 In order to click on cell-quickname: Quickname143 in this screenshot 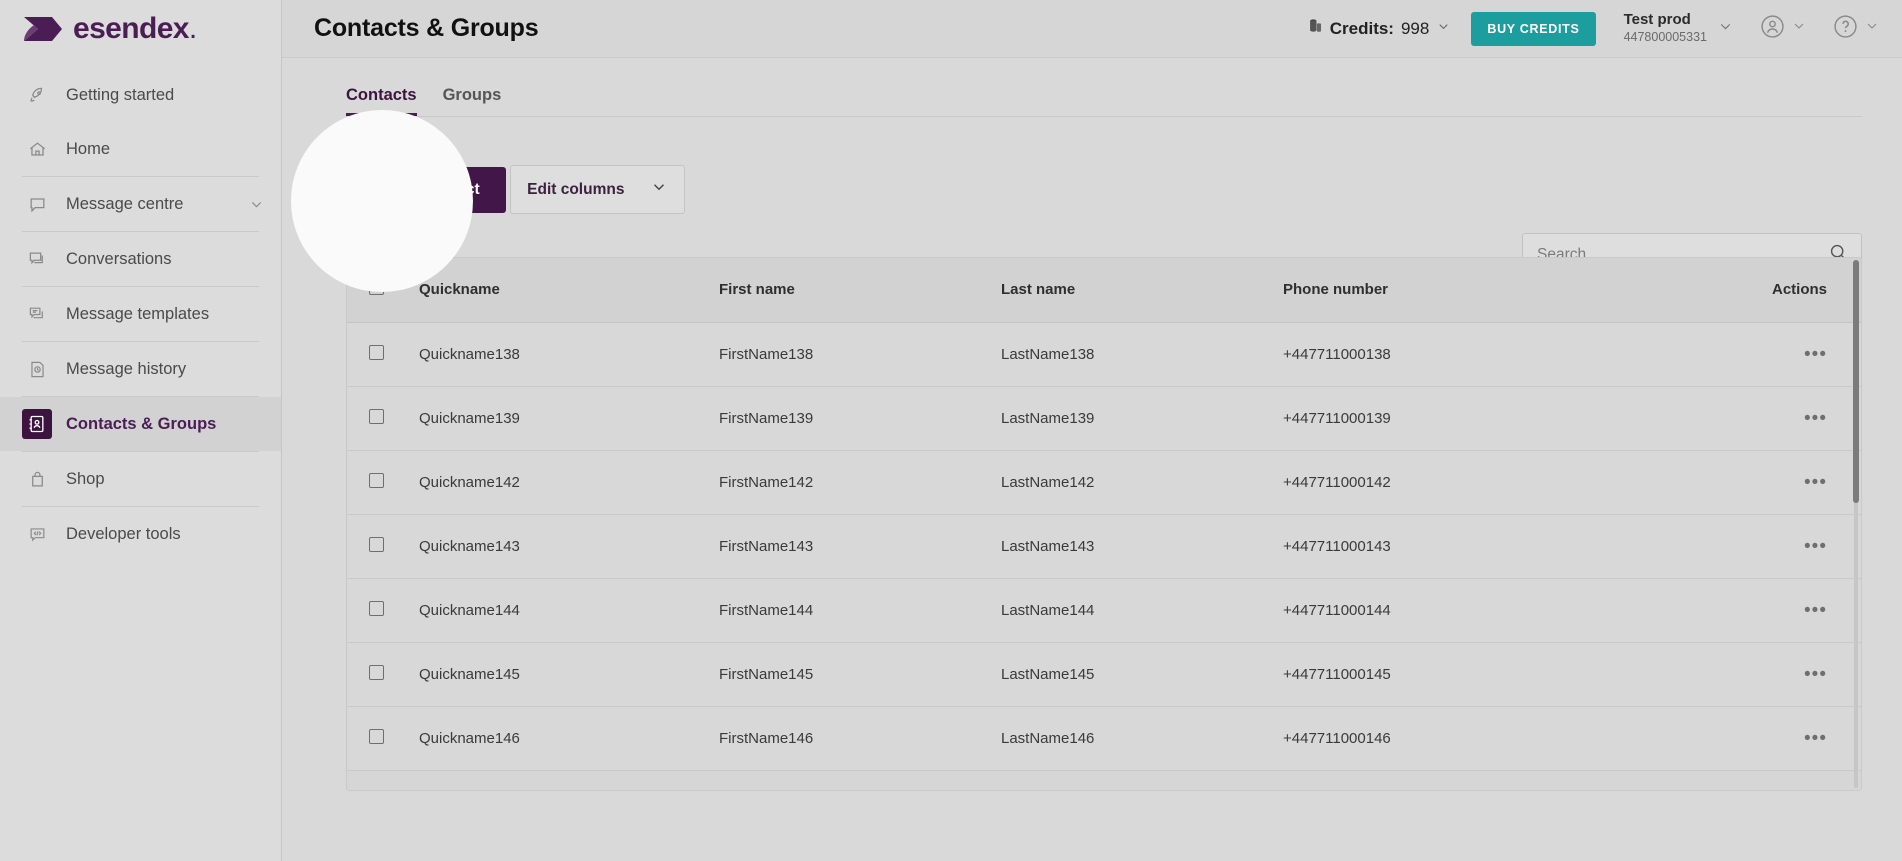, I will do `click(469, 546)`.